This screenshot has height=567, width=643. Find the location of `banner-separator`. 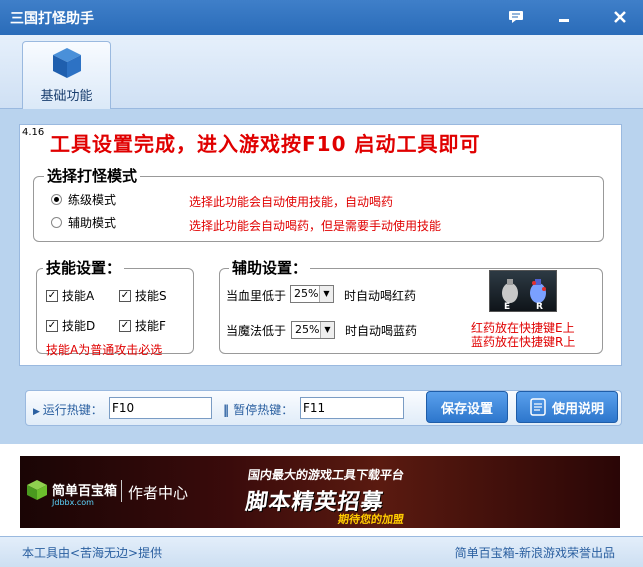

banner-separator is located at coordinates (121, 491).